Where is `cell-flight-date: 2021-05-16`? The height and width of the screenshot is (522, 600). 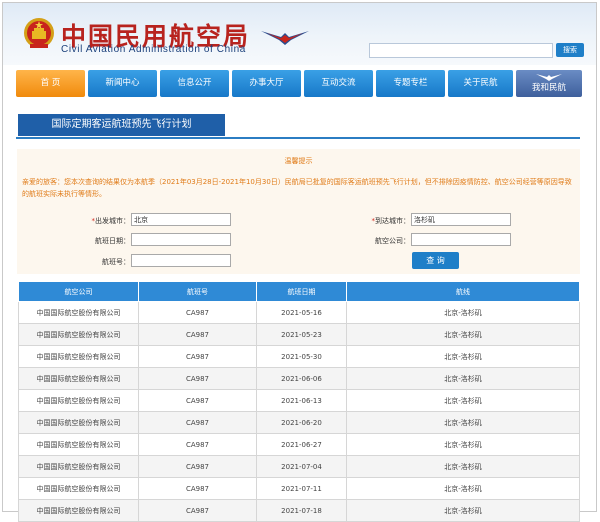 cell-flight-date: 2021-05-16 is located at coordinates (301, 312).